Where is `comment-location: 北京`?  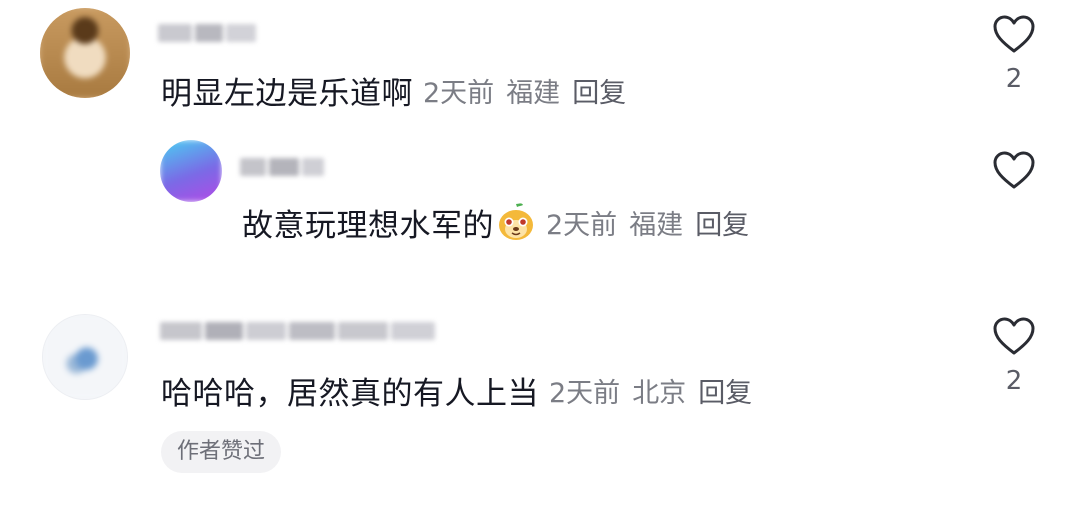
comment-location: 北京 is located at coordinates (659, 393).